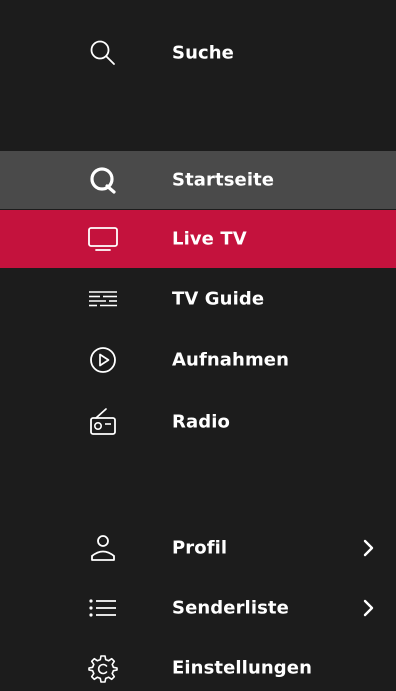 This screenshot has height=691, width=396. Describe the element at coordinates (103, 53) in the screenshot. I see `search-icon` at that location.